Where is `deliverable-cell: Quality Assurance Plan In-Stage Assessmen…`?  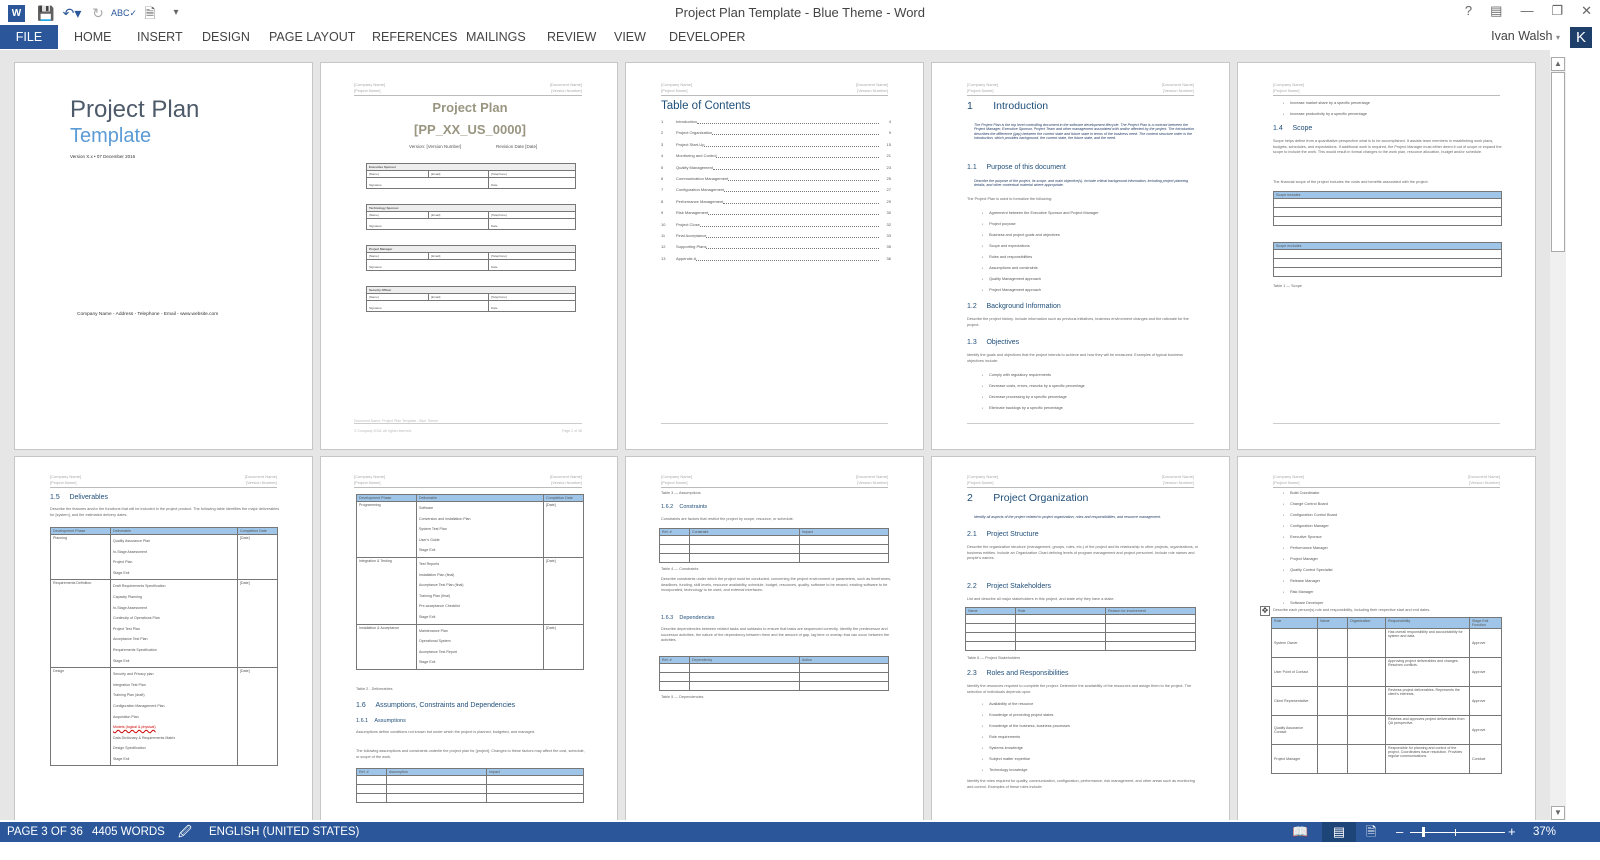 deliverable-cell: Quality Assurance Plan In-Stage Assessmen… is located at coordinates (174, 557).